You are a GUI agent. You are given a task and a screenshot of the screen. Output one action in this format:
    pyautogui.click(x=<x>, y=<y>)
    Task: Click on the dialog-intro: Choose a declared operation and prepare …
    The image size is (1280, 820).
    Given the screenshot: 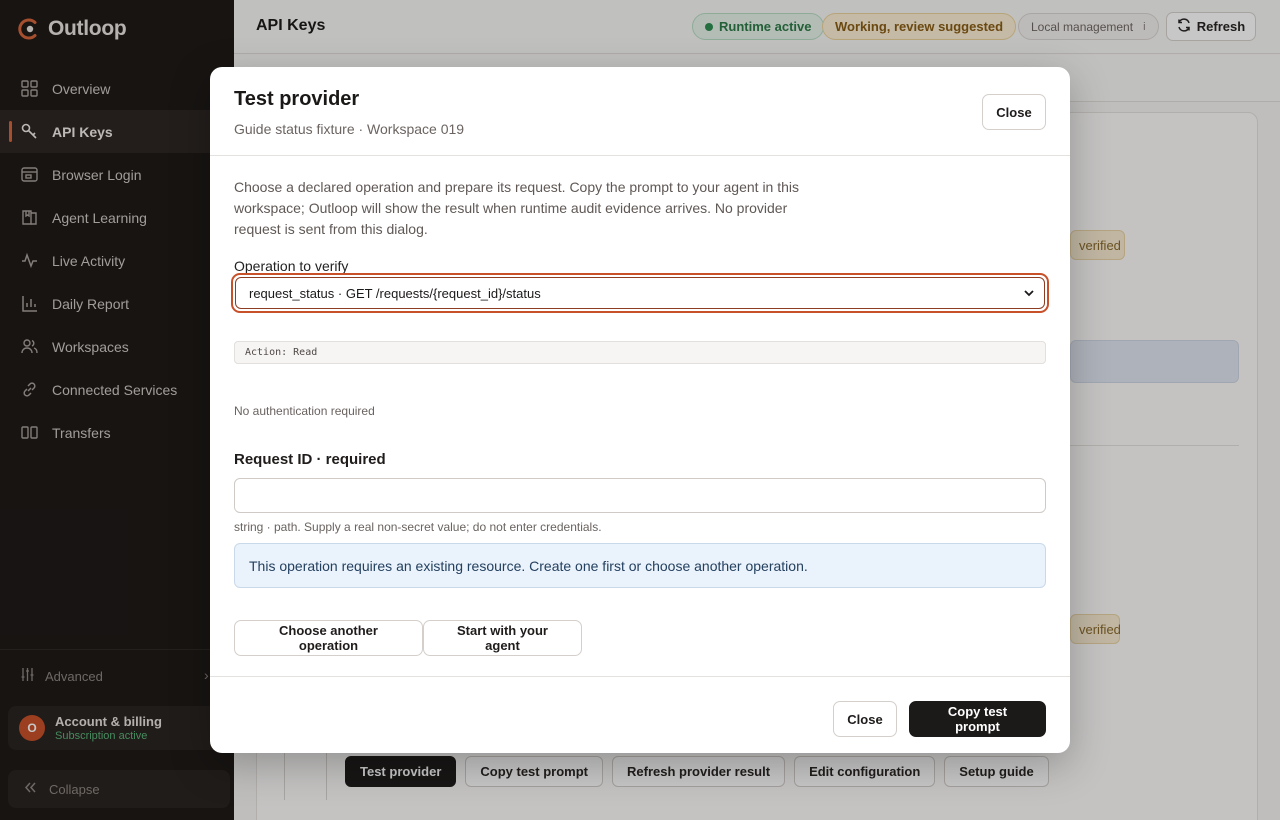 What is the action you would take?
    pyautogui.click(x=517, y=208)
    